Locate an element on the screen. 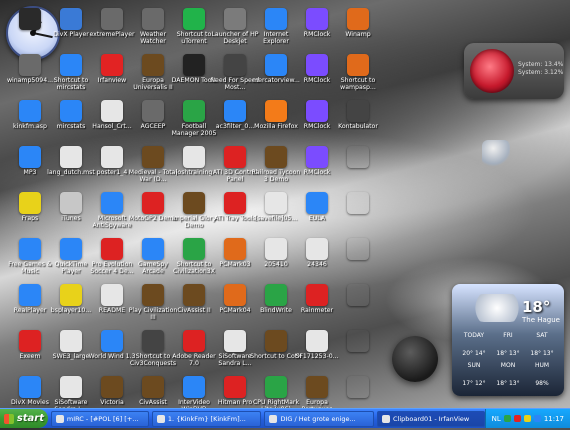 The image size is (570, 430). language-indicator: NL is located at coordinates (496, 419).